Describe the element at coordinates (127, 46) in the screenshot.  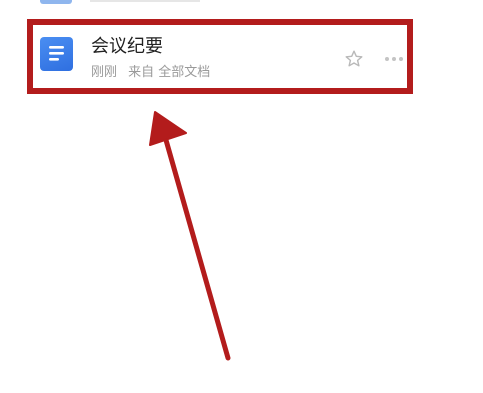
I see `file-title: 会议纪要` at that location.